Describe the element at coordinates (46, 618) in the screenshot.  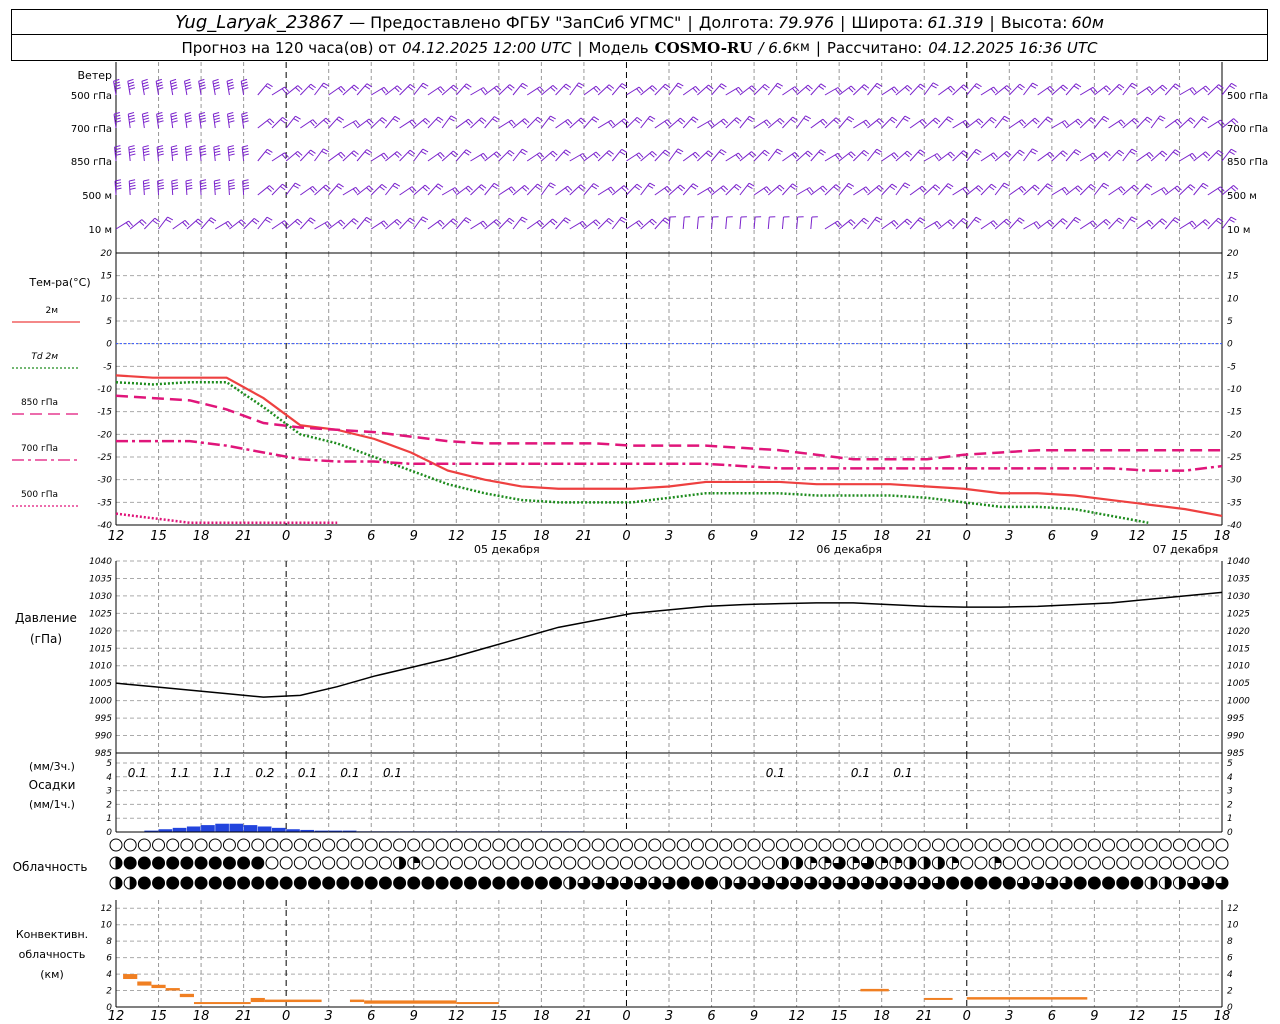
I see `pressure-axis-title: Давление` at that location.